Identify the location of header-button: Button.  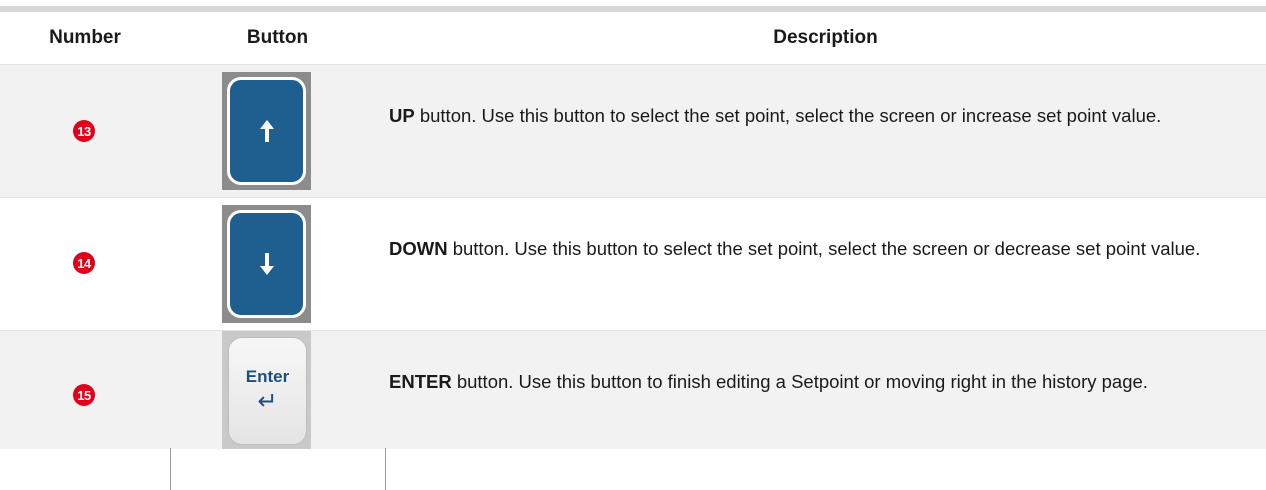
(277, 37).